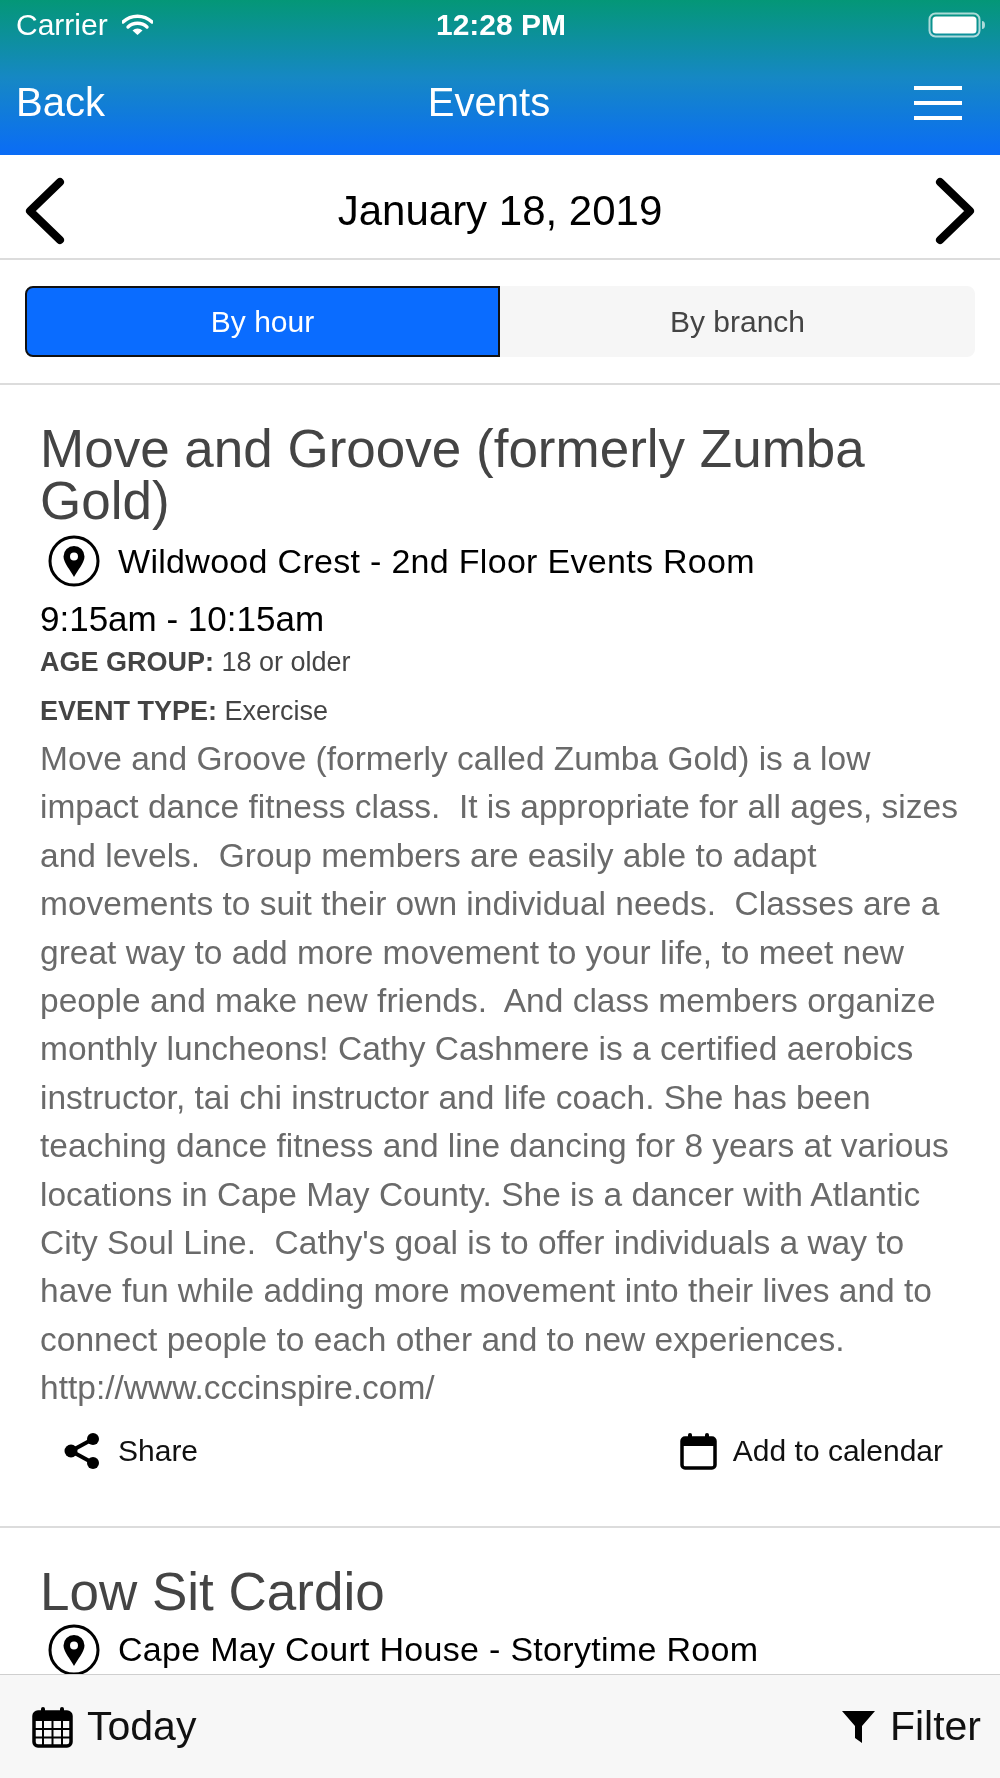  What do you see at coordinates (82, 1450) in the screenshot?
I see `share-icon` at bounding box center [82, 1450].